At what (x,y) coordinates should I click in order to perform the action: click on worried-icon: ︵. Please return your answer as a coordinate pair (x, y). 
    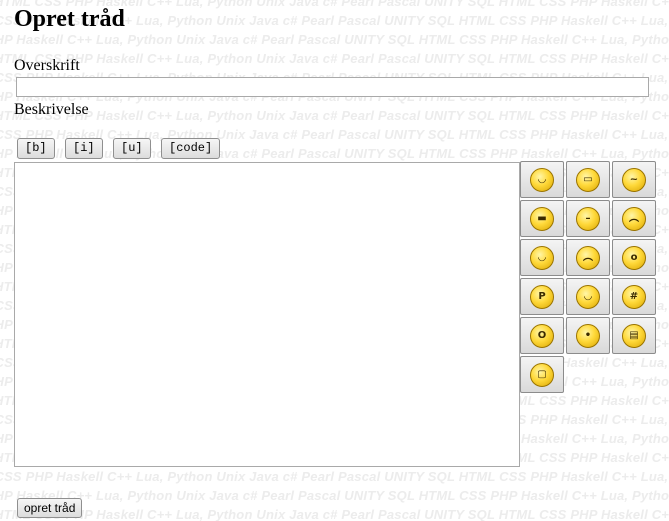
    Looking at the image, I should click on (634, 218).